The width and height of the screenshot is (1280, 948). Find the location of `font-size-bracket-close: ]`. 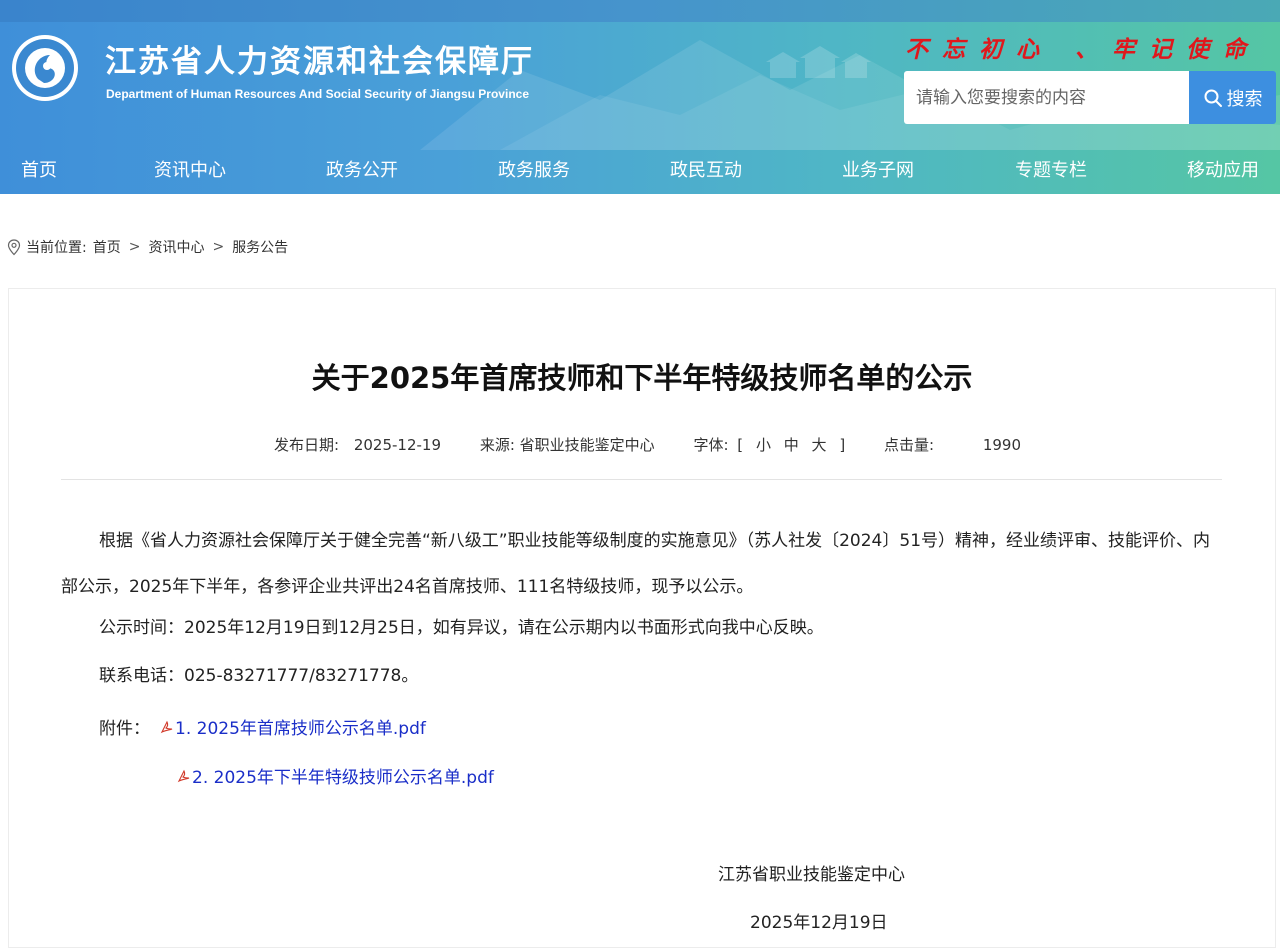

font-size-bracket-close: ] is located at coordinates (842, 445).